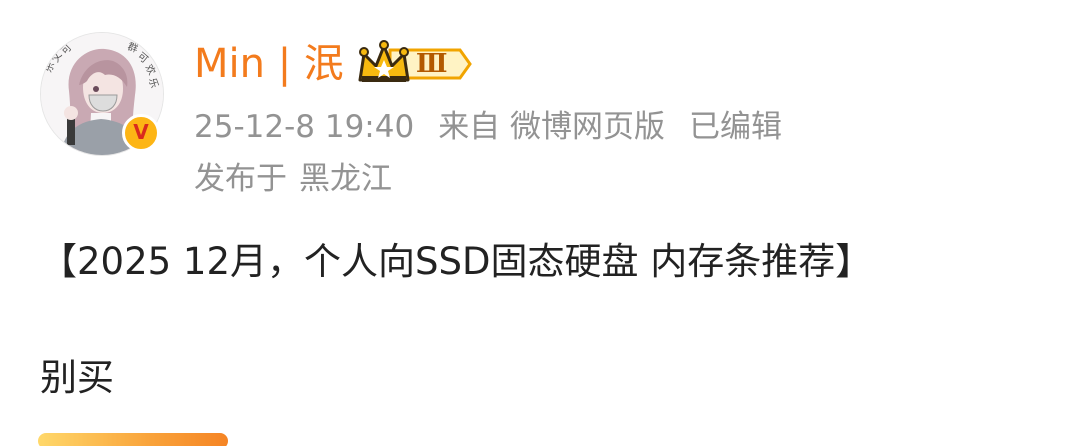 The image size is (1080, 446). I want to click on location-prefix: 发布于, so click(240, 179).